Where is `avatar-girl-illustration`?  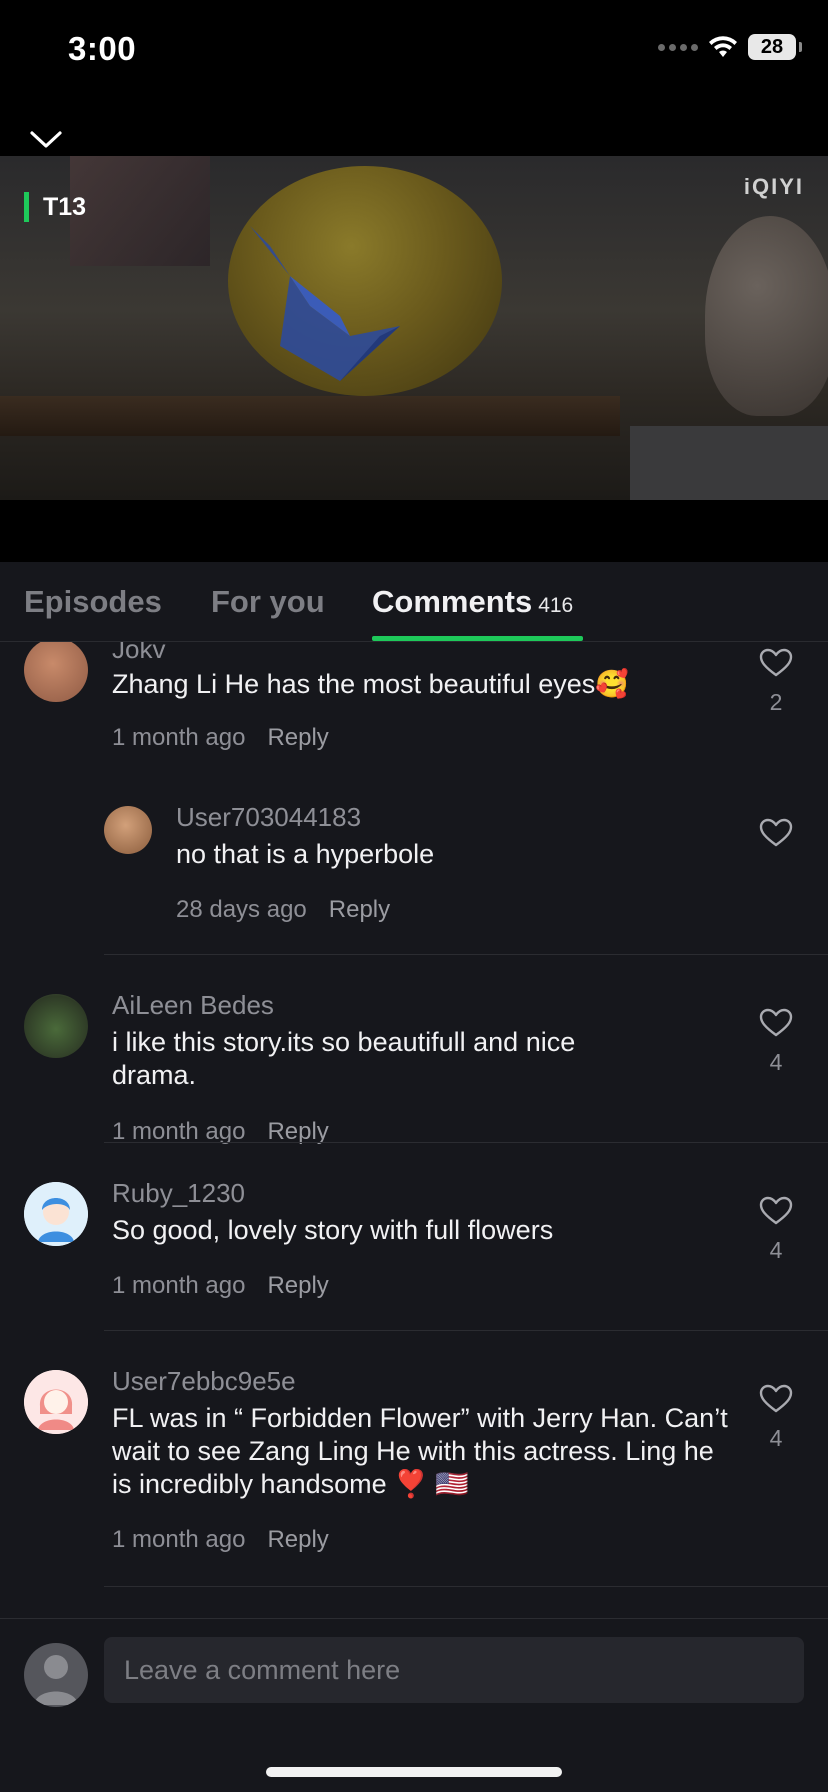 avatar-girl-illustration is located at coordinates (56, 1402).